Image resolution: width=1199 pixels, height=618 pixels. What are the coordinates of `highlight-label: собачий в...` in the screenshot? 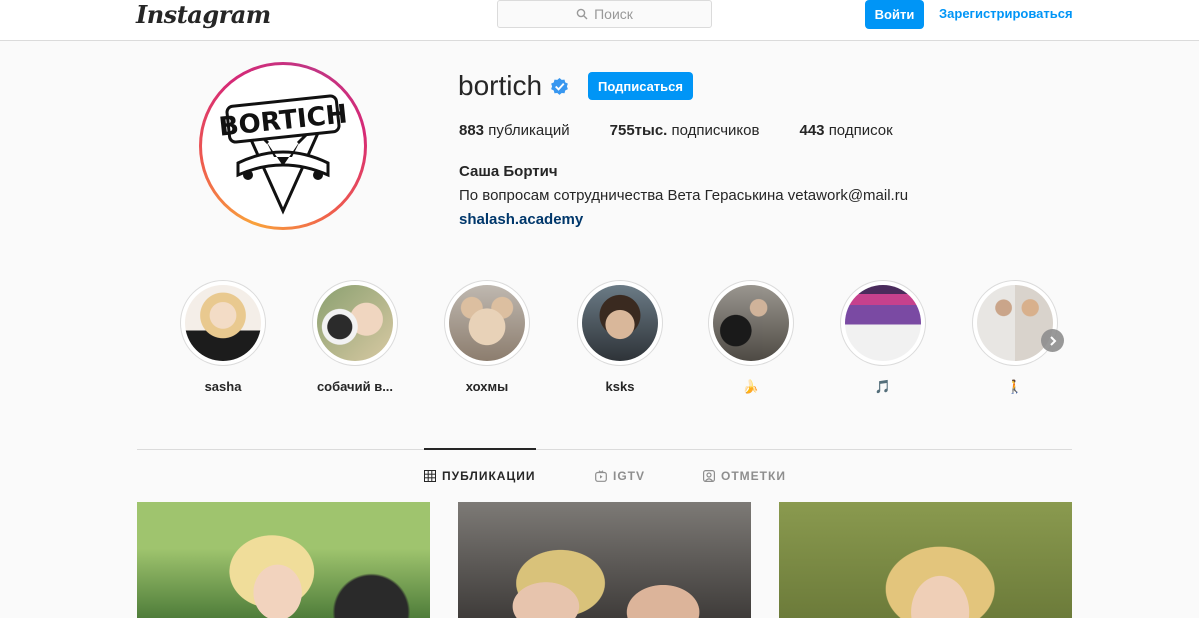 It's located at (355, 386).